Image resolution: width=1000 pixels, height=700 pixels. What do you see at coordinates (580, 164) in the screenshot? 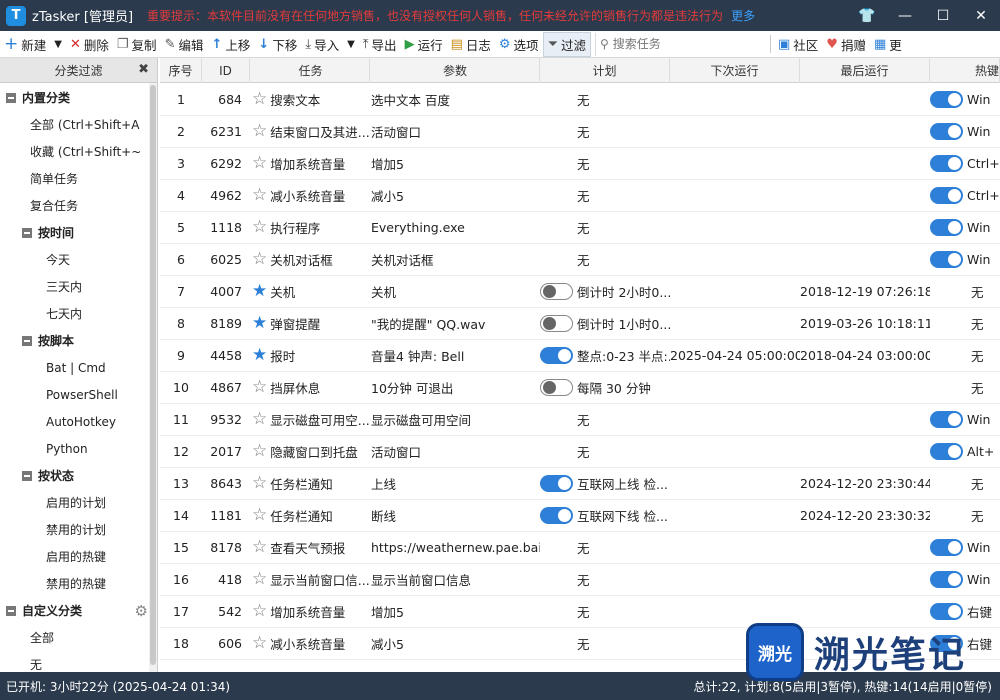
I see `table-row: 3 6292 ☆ 增加系统音量 增加5 无 Ctrl+` at bounding box center [580, 164].